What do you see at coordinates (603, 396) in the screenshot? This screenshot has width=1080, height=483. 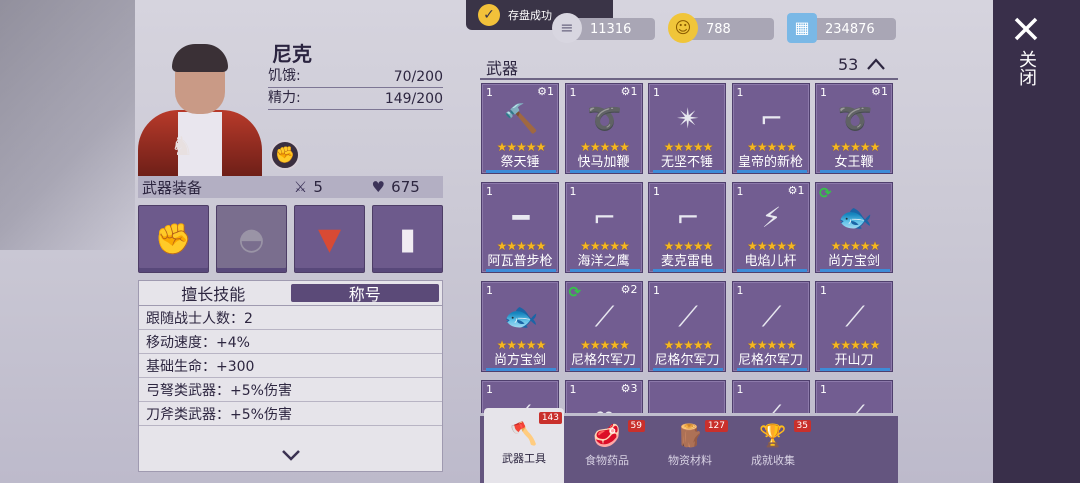 I see `inventory-item: 1 ⚙3 ∞` at bounding box center [603, 396].